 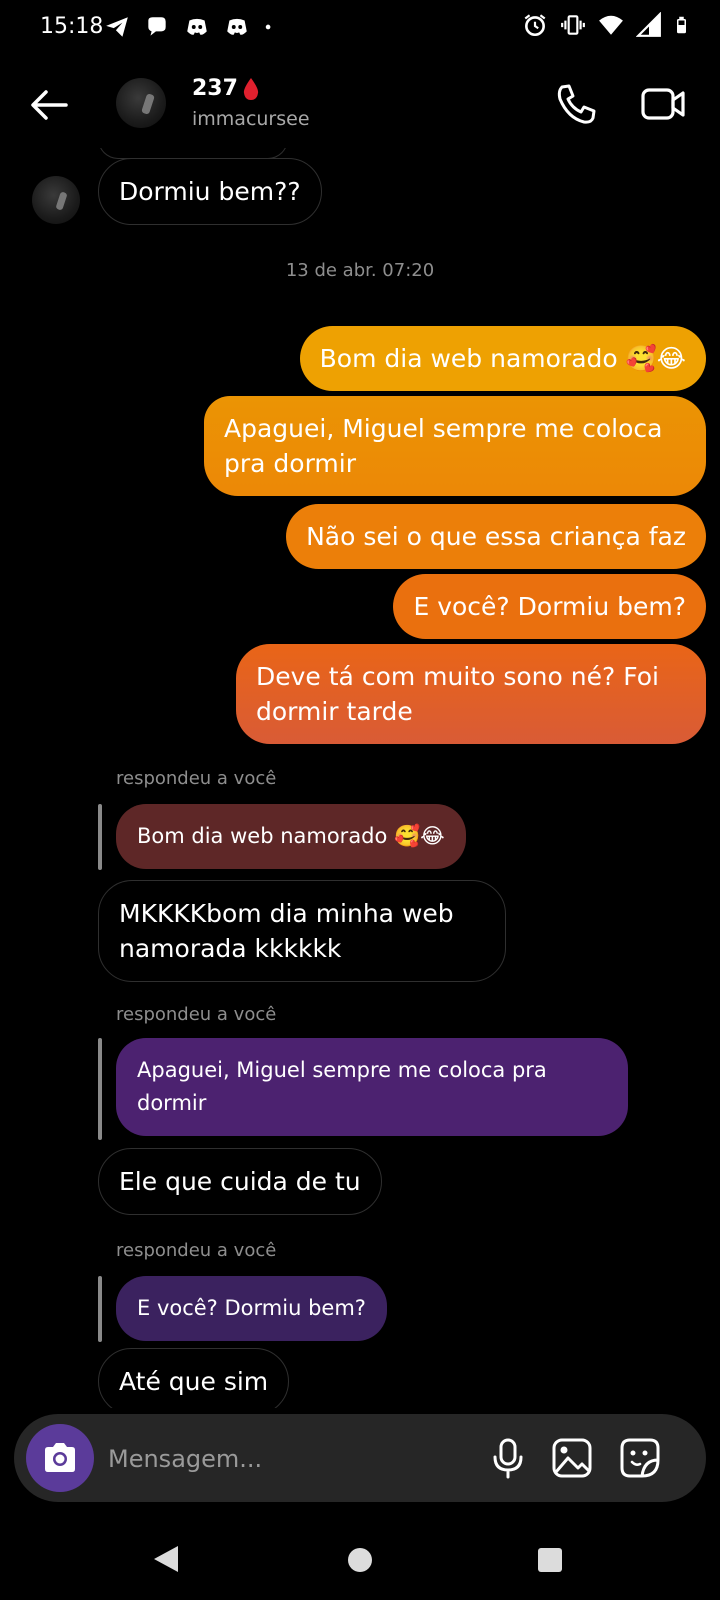 What do you see at coordinates (141, 103) in the screenshot?
I see `contact-avatar` at bounding box center [141, 103].